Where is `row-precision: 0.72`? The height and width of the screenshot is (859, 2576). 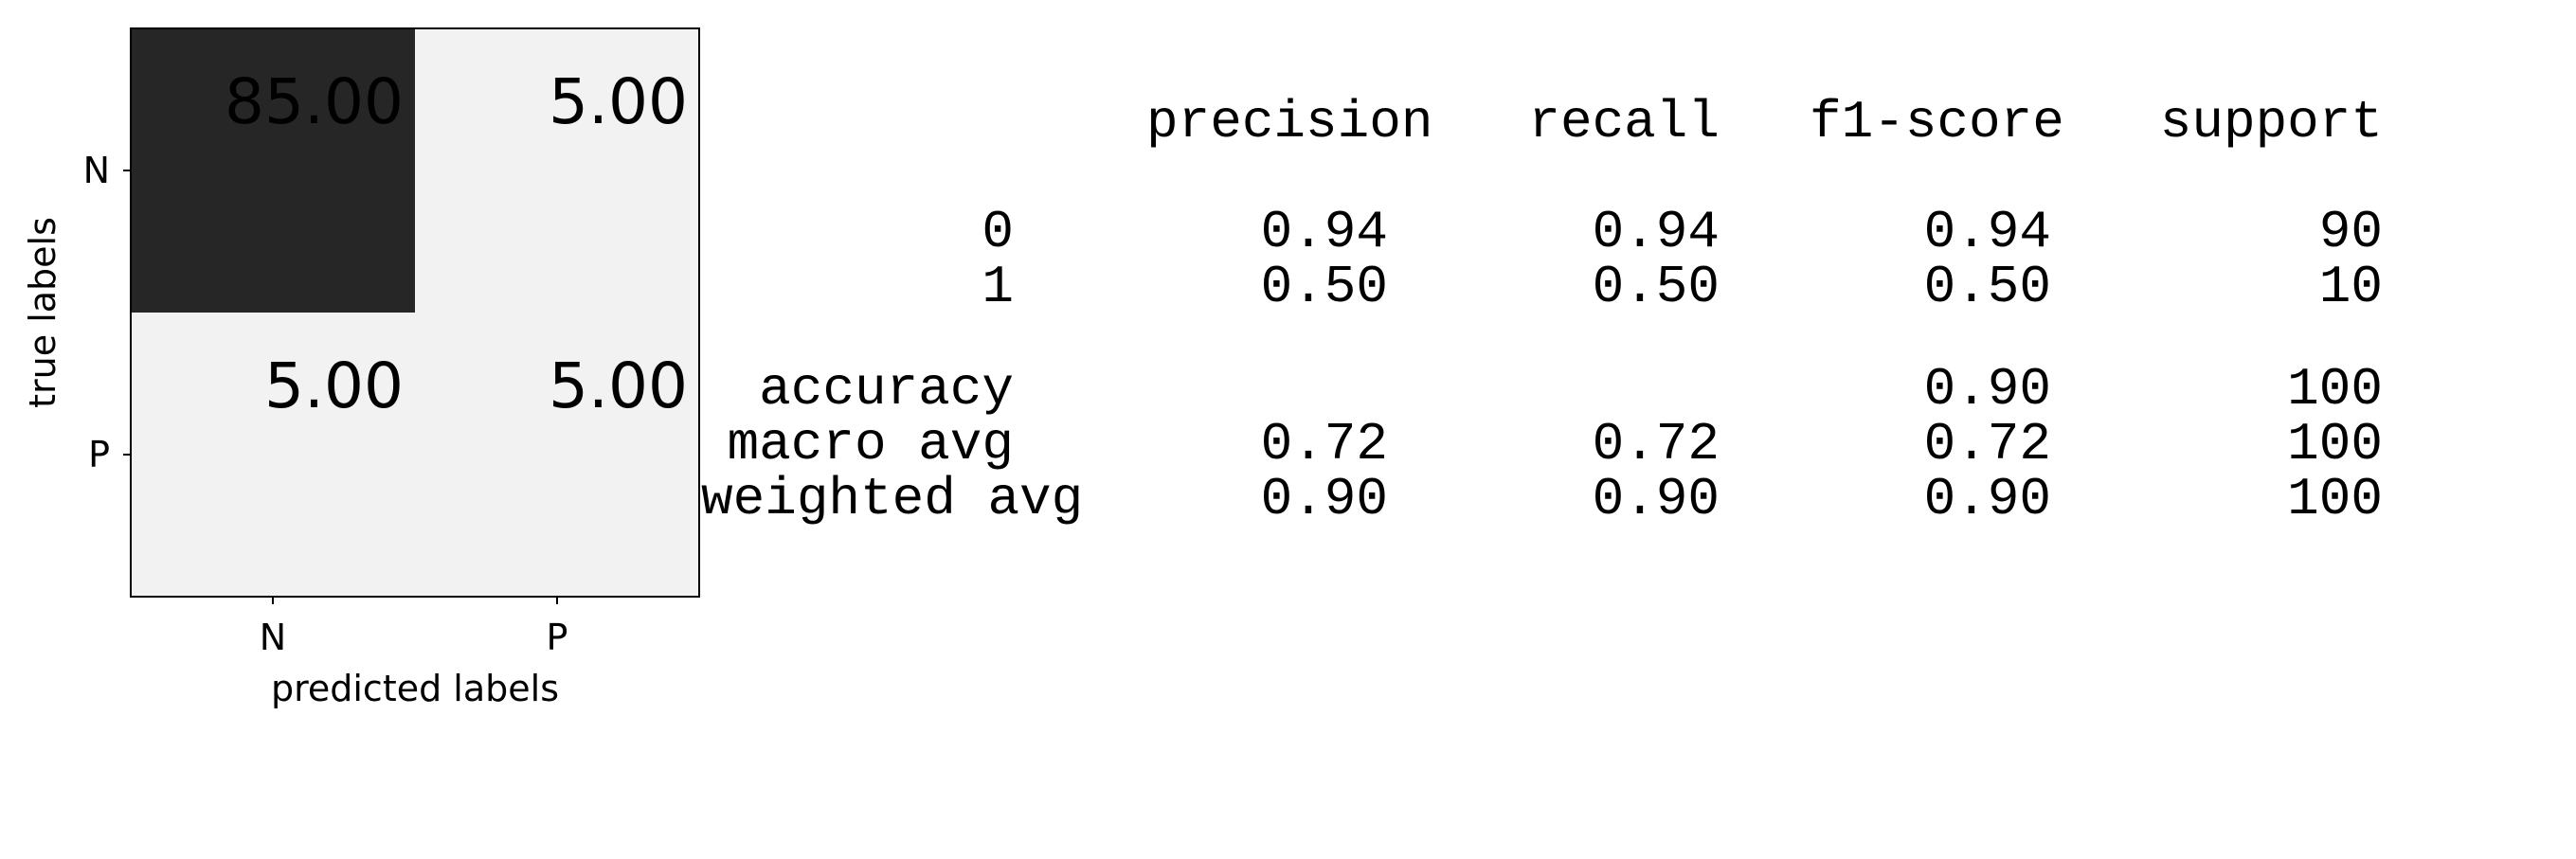
row-precision: 0.72 is located at coordinates (1324, 444).